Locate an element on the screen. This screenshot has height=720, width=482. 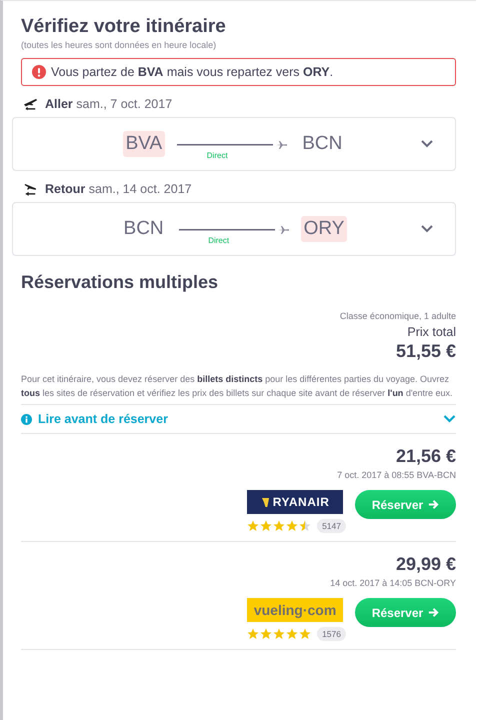
read-before-label: Lire avant de réserver is located at coordinates (103, 419).